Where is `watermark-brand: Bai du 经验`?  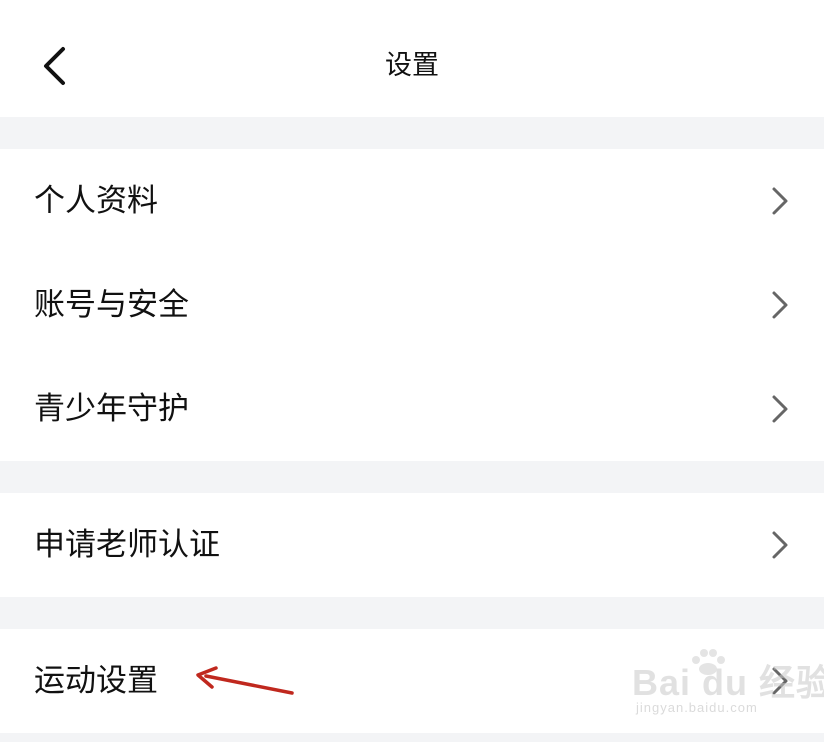
watermark-brand: Bai du 经验 is located at coordinates (728, 682).